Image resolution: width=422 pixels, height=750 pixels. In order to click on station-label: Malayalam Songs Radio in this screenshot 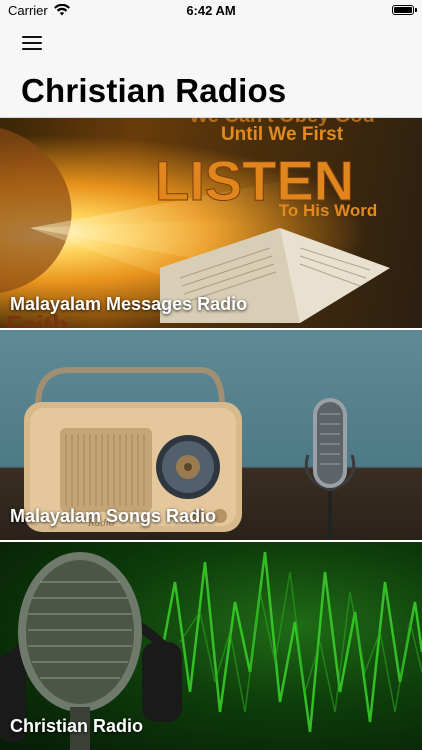, I will do `click(113, 516)`.